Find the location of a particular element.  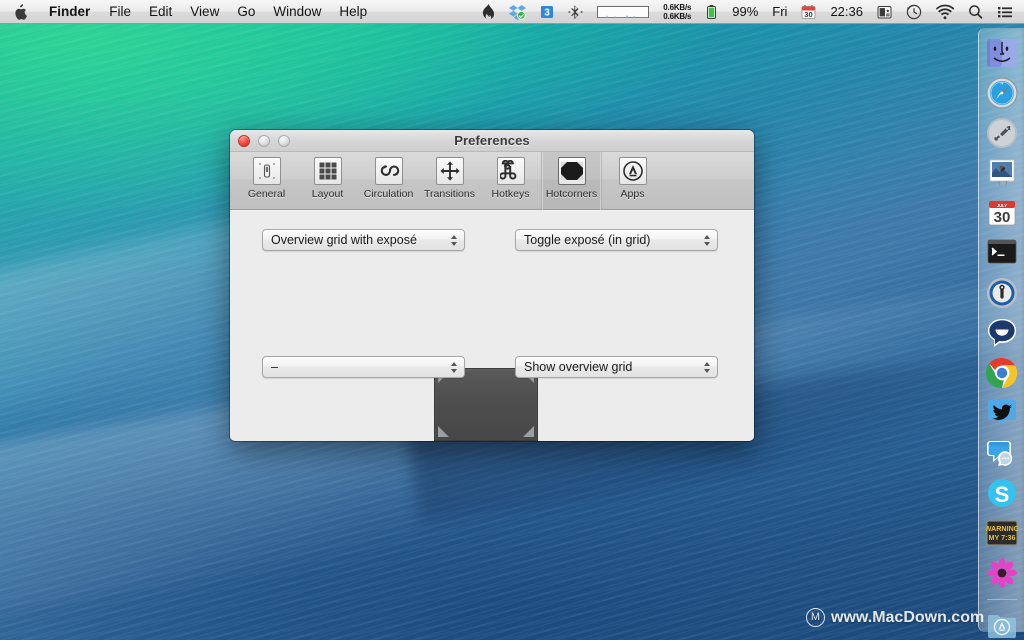

calendar-icon: 30 is located at coordinates (809, 11).